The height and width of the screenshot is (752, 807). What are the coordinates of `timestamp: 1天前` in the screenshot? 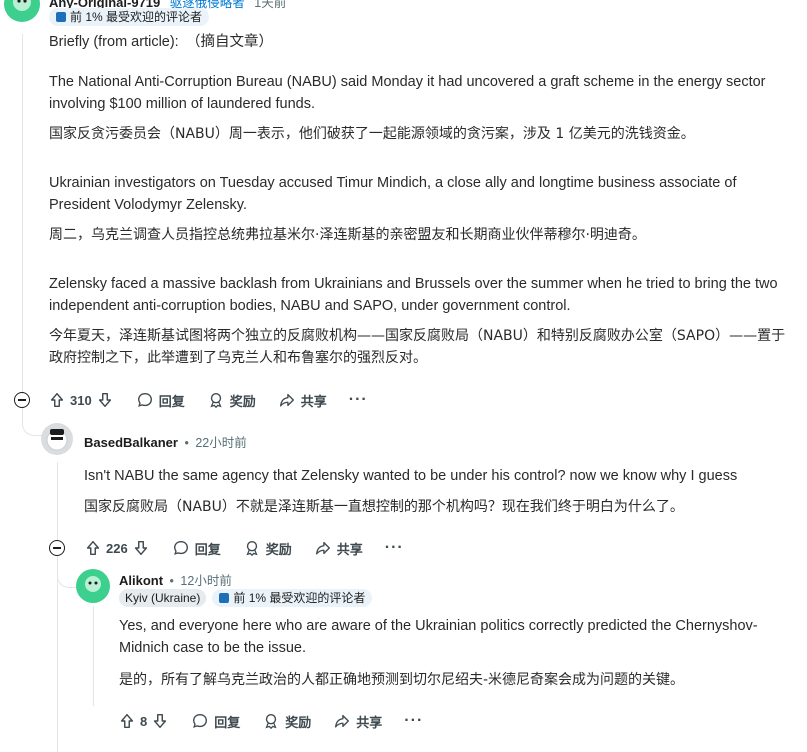 It's located at (270, 5).